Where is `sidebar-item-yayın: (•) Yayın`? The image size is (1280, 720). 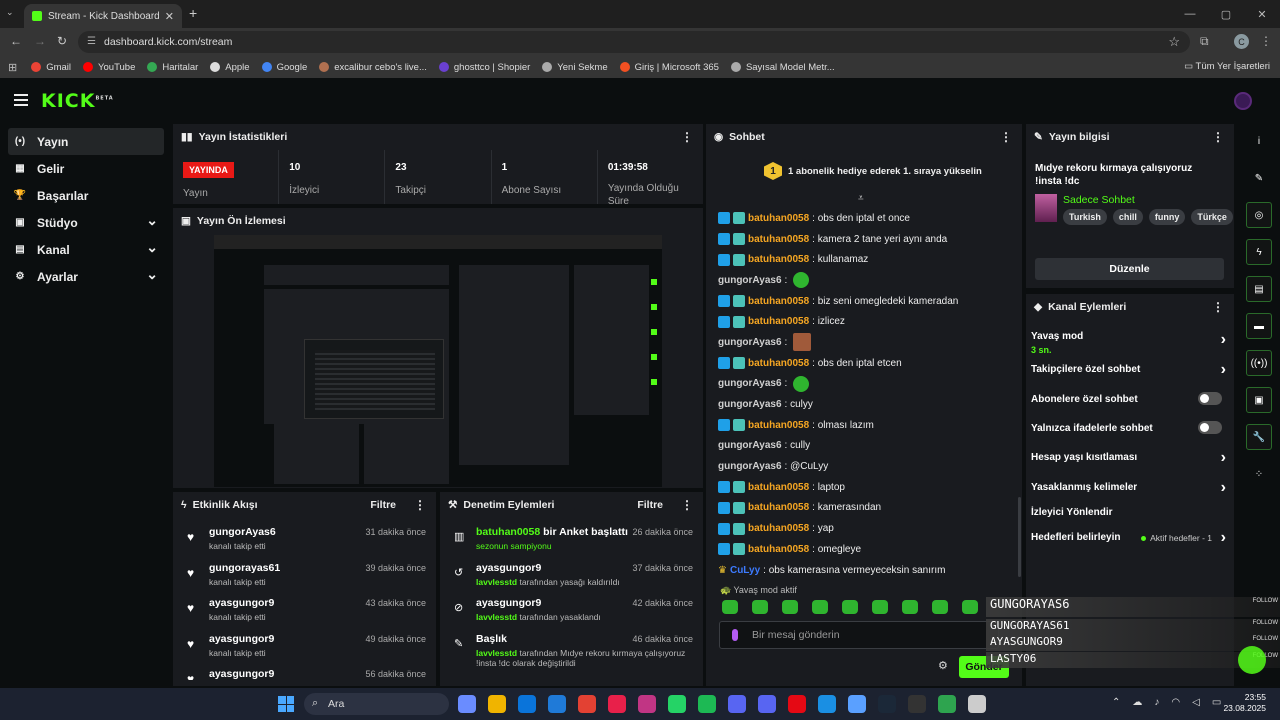
sidebar-item-yayın: (•) Yayın is located at coordinates (86, 141).